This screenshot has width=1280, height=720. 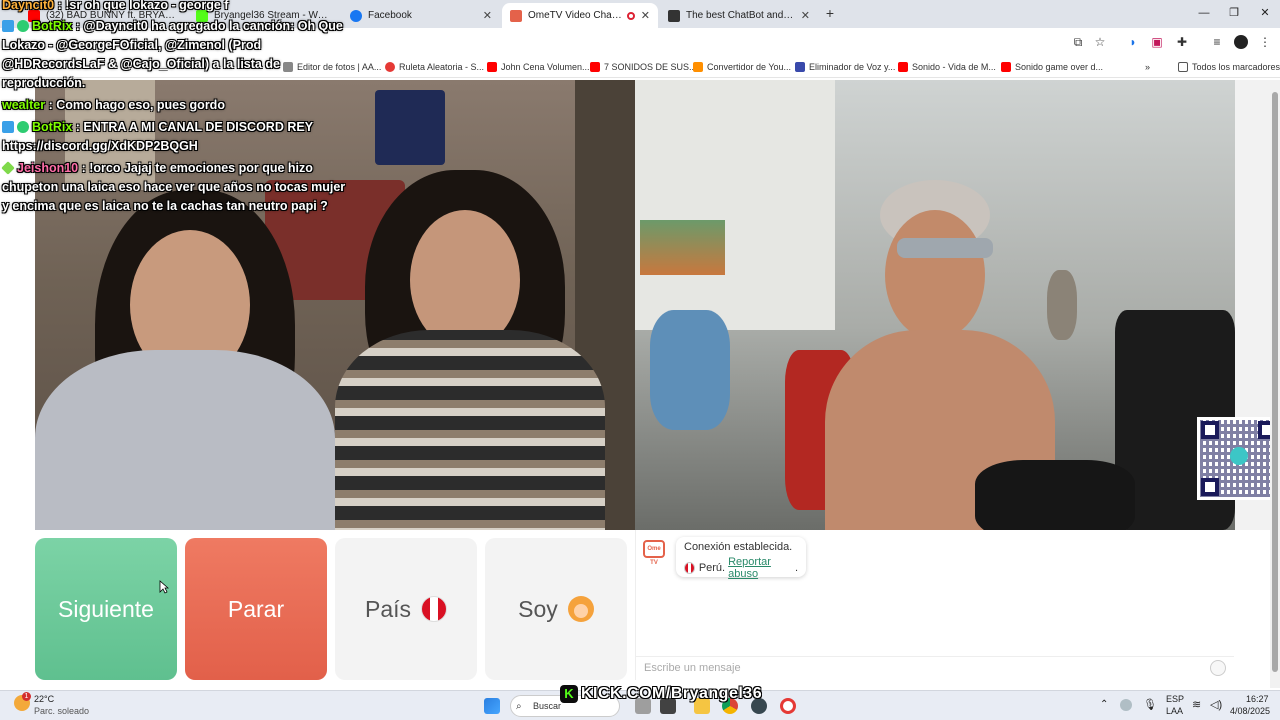 I want to click on new-tab-button: +, so click(x=830, y=13).